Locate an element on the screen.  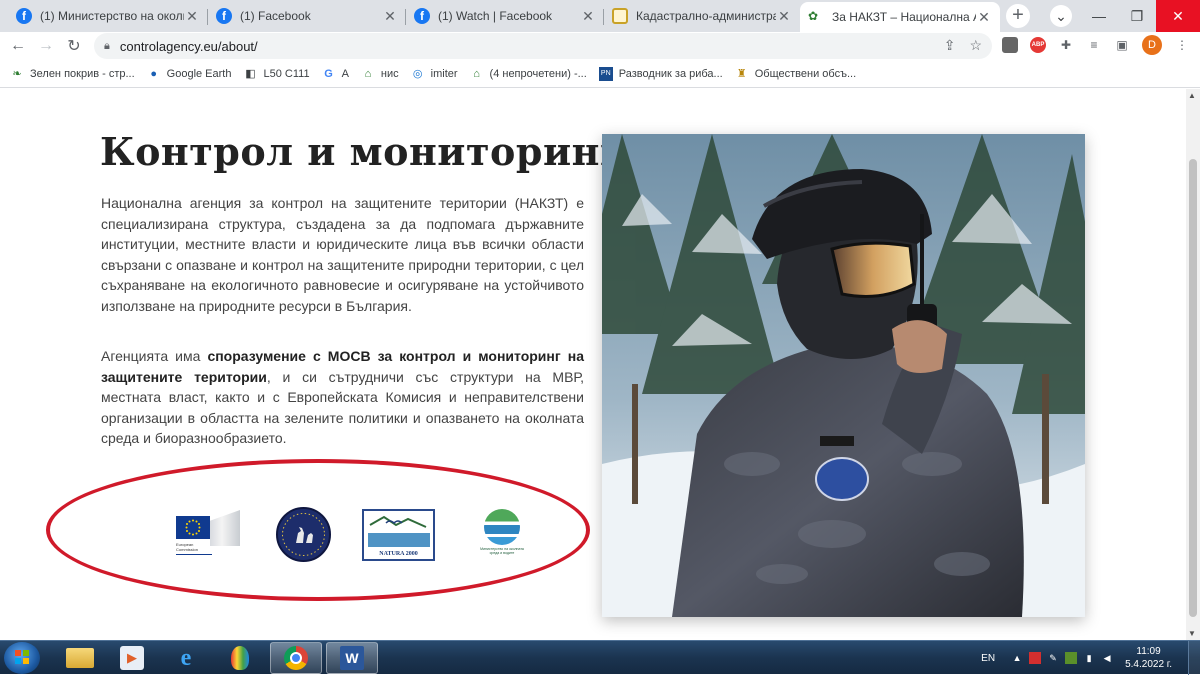
clock: 11:09 5.4.2022 г. is located at coordinates (1148, 658).